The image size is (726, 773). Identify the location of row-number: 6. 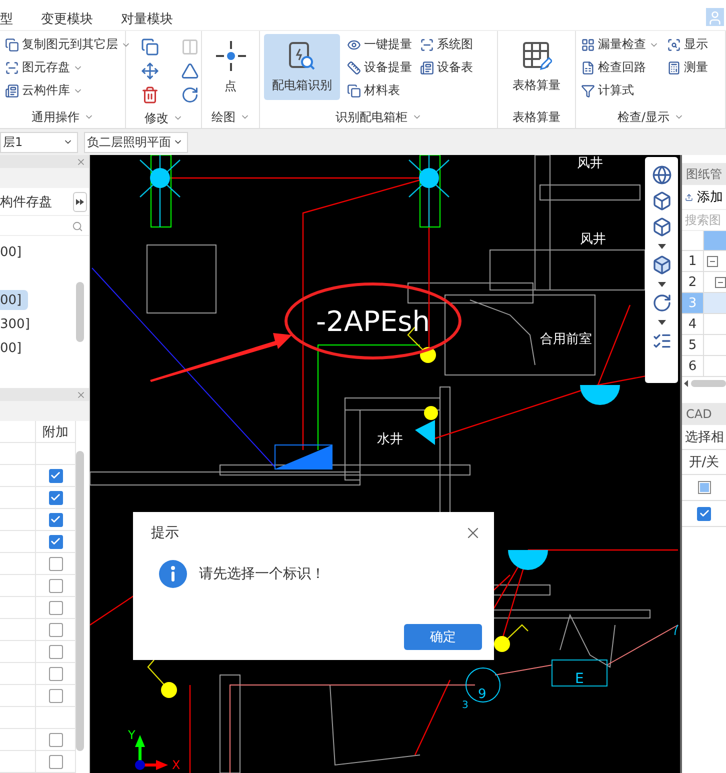
(693, 366).